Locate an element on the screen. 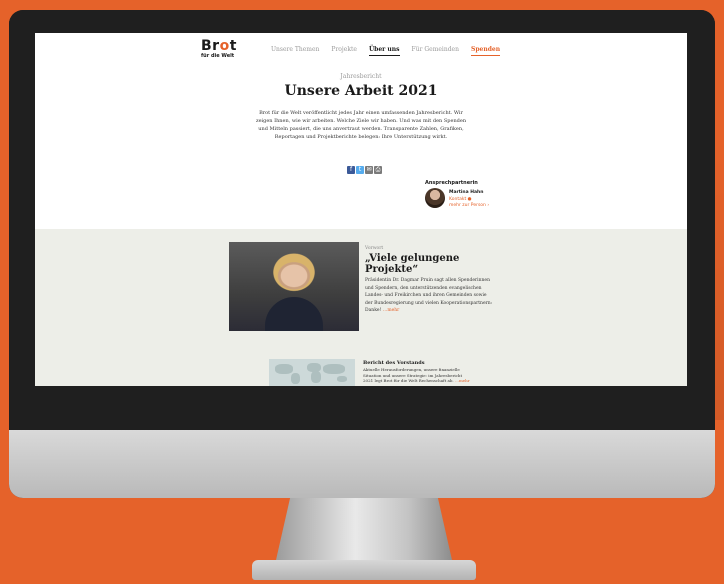  email-icon: ✉ is located at coordinates (369, 170).